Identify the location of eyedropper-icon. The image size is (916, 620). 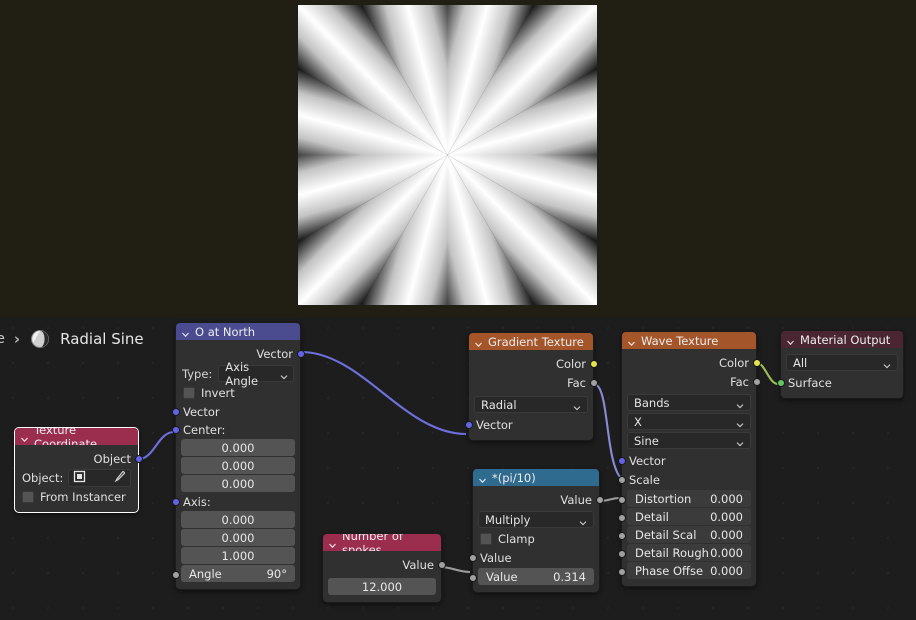
(119, 478).